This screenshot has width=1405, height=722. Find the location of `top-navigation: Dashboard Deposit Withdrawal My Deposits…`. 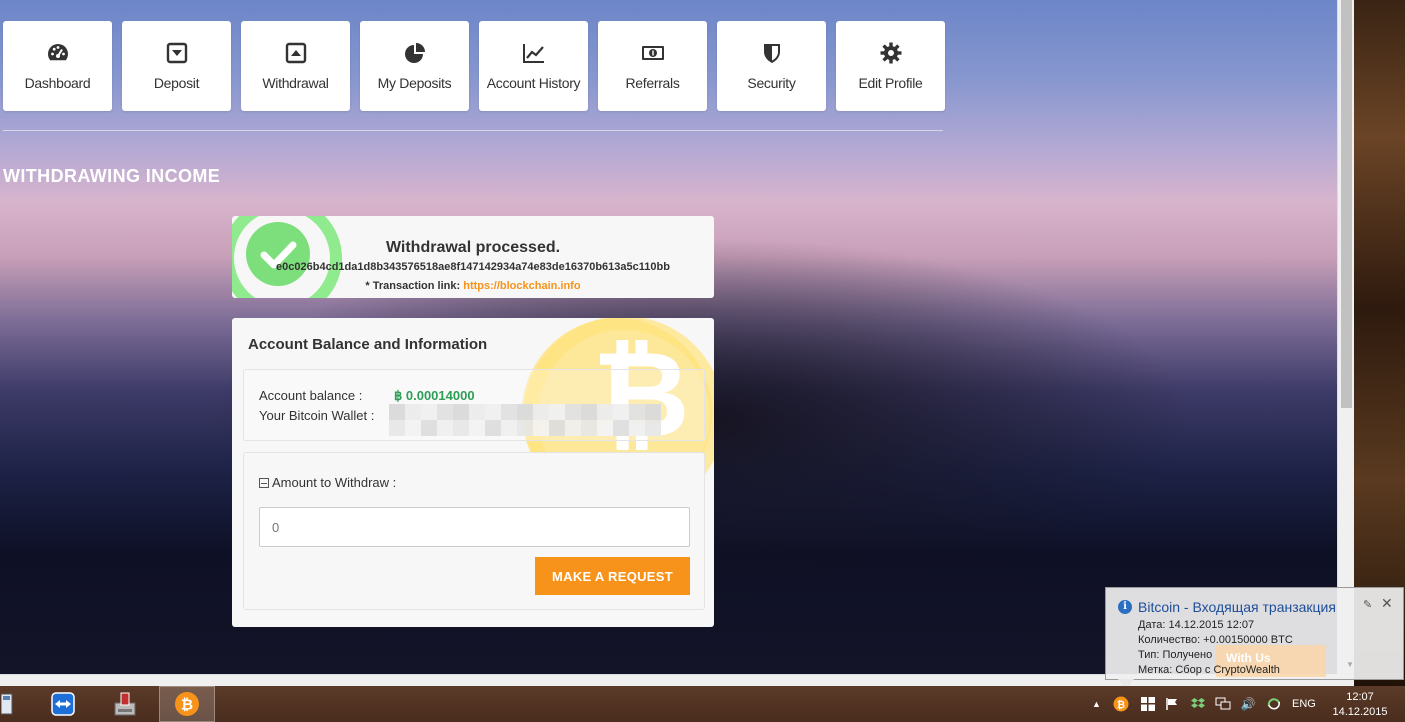

top-navigation: Dashboard Deposit Withdrawal My Deposits… is located at coordinates (474, 66).